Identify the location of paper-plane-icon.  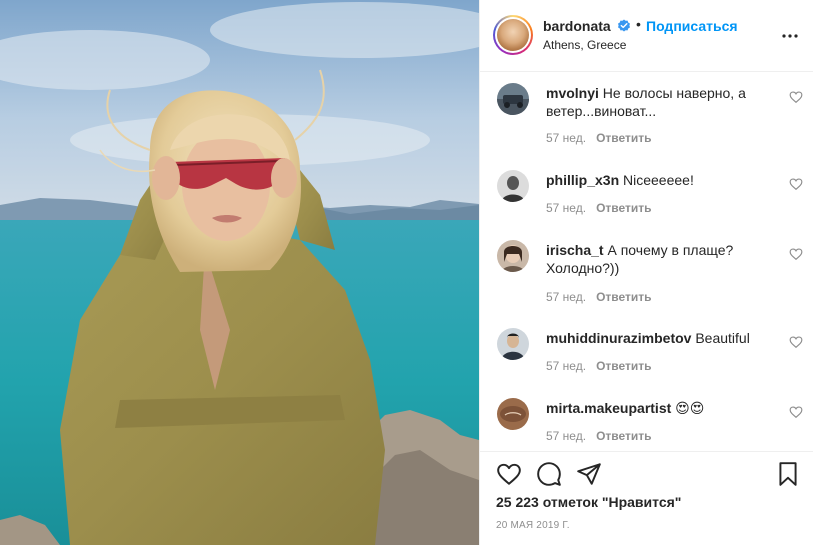
(589, 474).